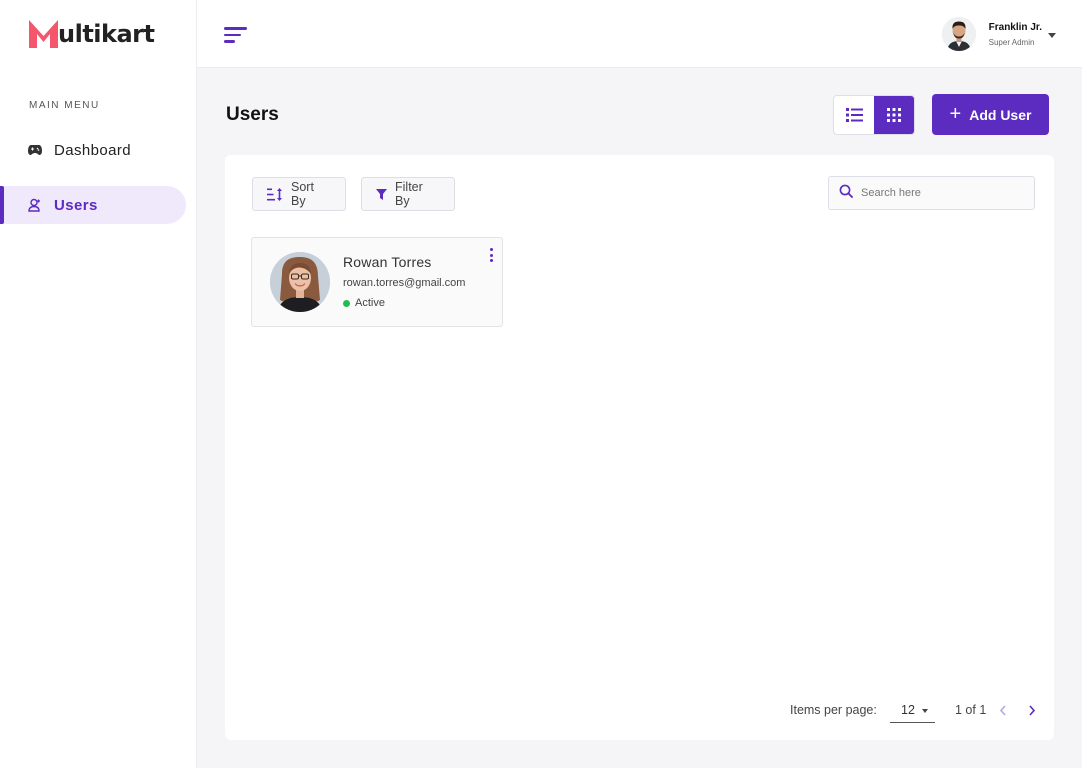 Image resolution: width=1082 pixels, height=768 pixels. What do you see at coordinates (998, 34) in the screenshot?
I see `user-profile-menu: Franklin Jr. Super Admin` at bounding box center [998, 34].